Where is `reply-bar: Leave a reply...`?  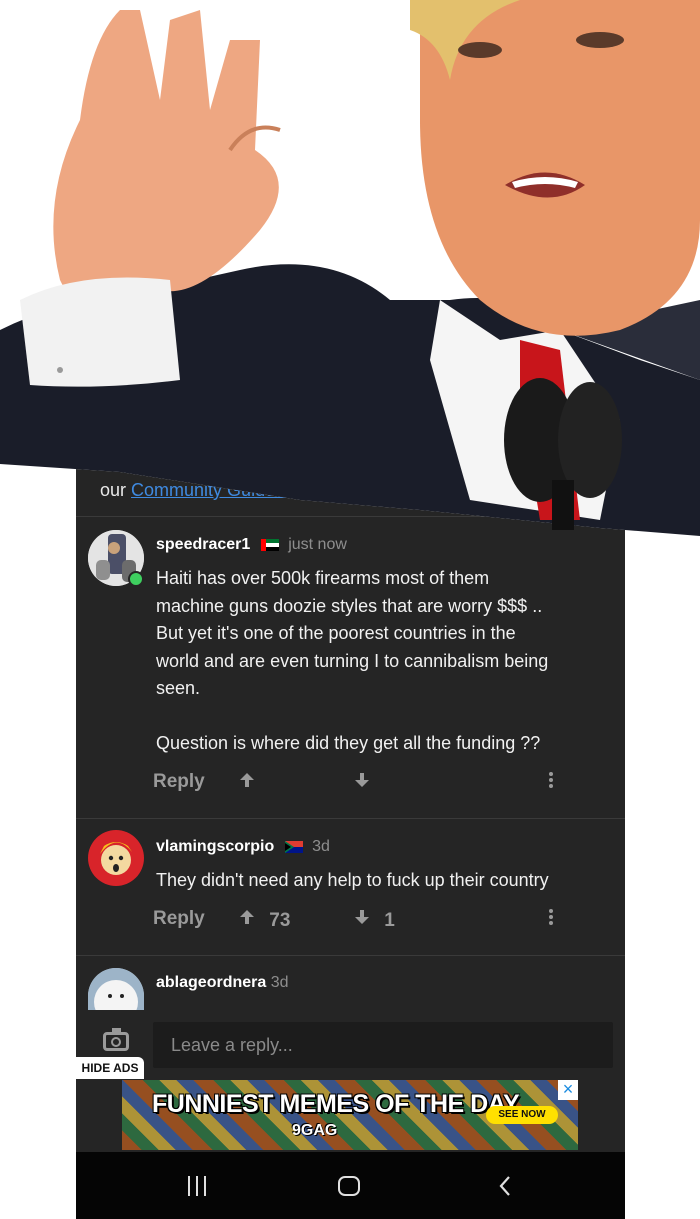
reply-bar: Leave a reply... is located at coordinates (350, 1040).